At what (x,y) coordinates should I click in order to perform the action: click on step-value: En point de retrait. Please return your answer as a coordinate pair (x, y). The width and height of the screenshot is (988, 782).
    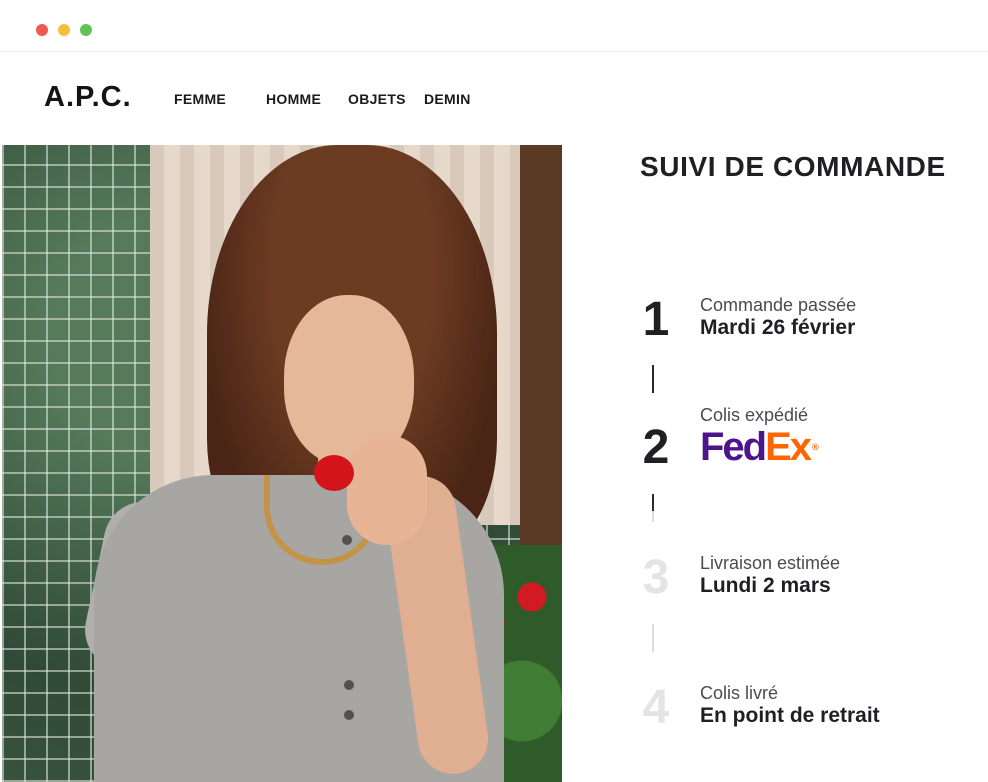
    Looking at the image, I should click on (790, 715).